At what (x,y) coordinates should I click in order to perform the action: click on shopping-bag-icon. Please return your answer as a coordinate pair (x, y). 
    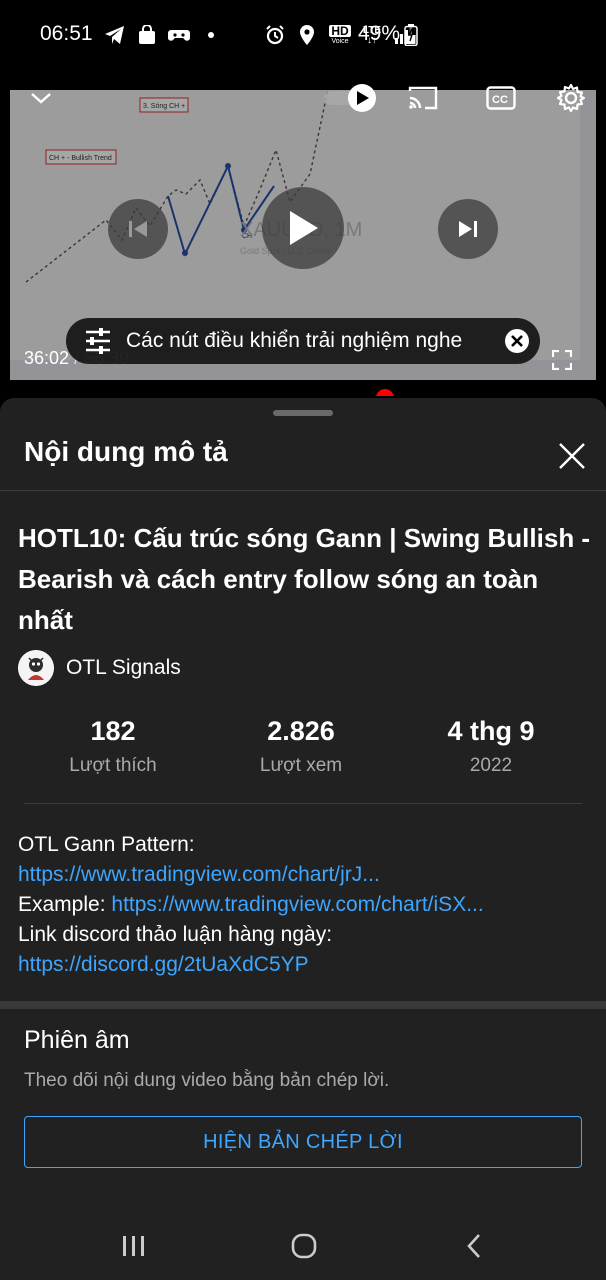
    Looking at the image, I should click on (147, 35).